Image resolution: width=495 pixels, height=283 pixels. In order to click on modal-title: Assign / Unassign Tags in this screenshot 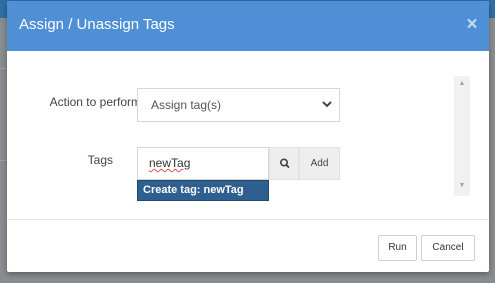, I will do `click(97, 24)`.